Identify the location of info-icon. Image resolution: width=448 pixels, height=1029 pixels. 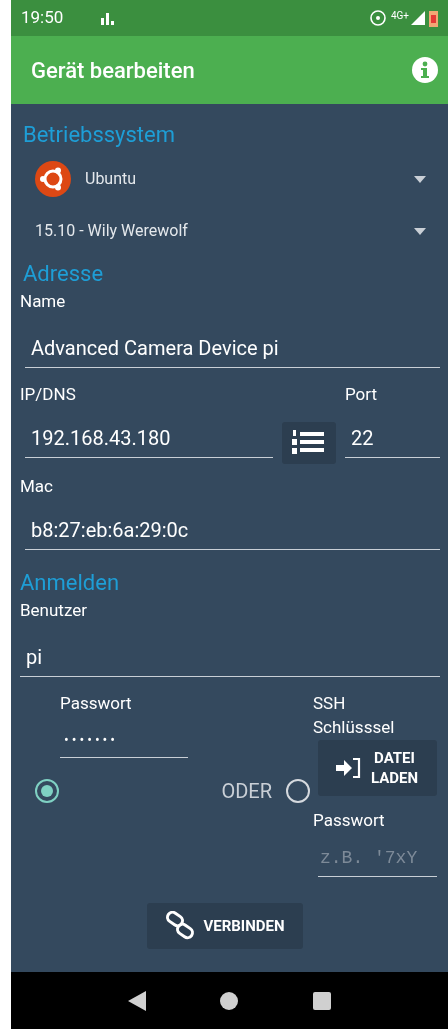
(425, 70).